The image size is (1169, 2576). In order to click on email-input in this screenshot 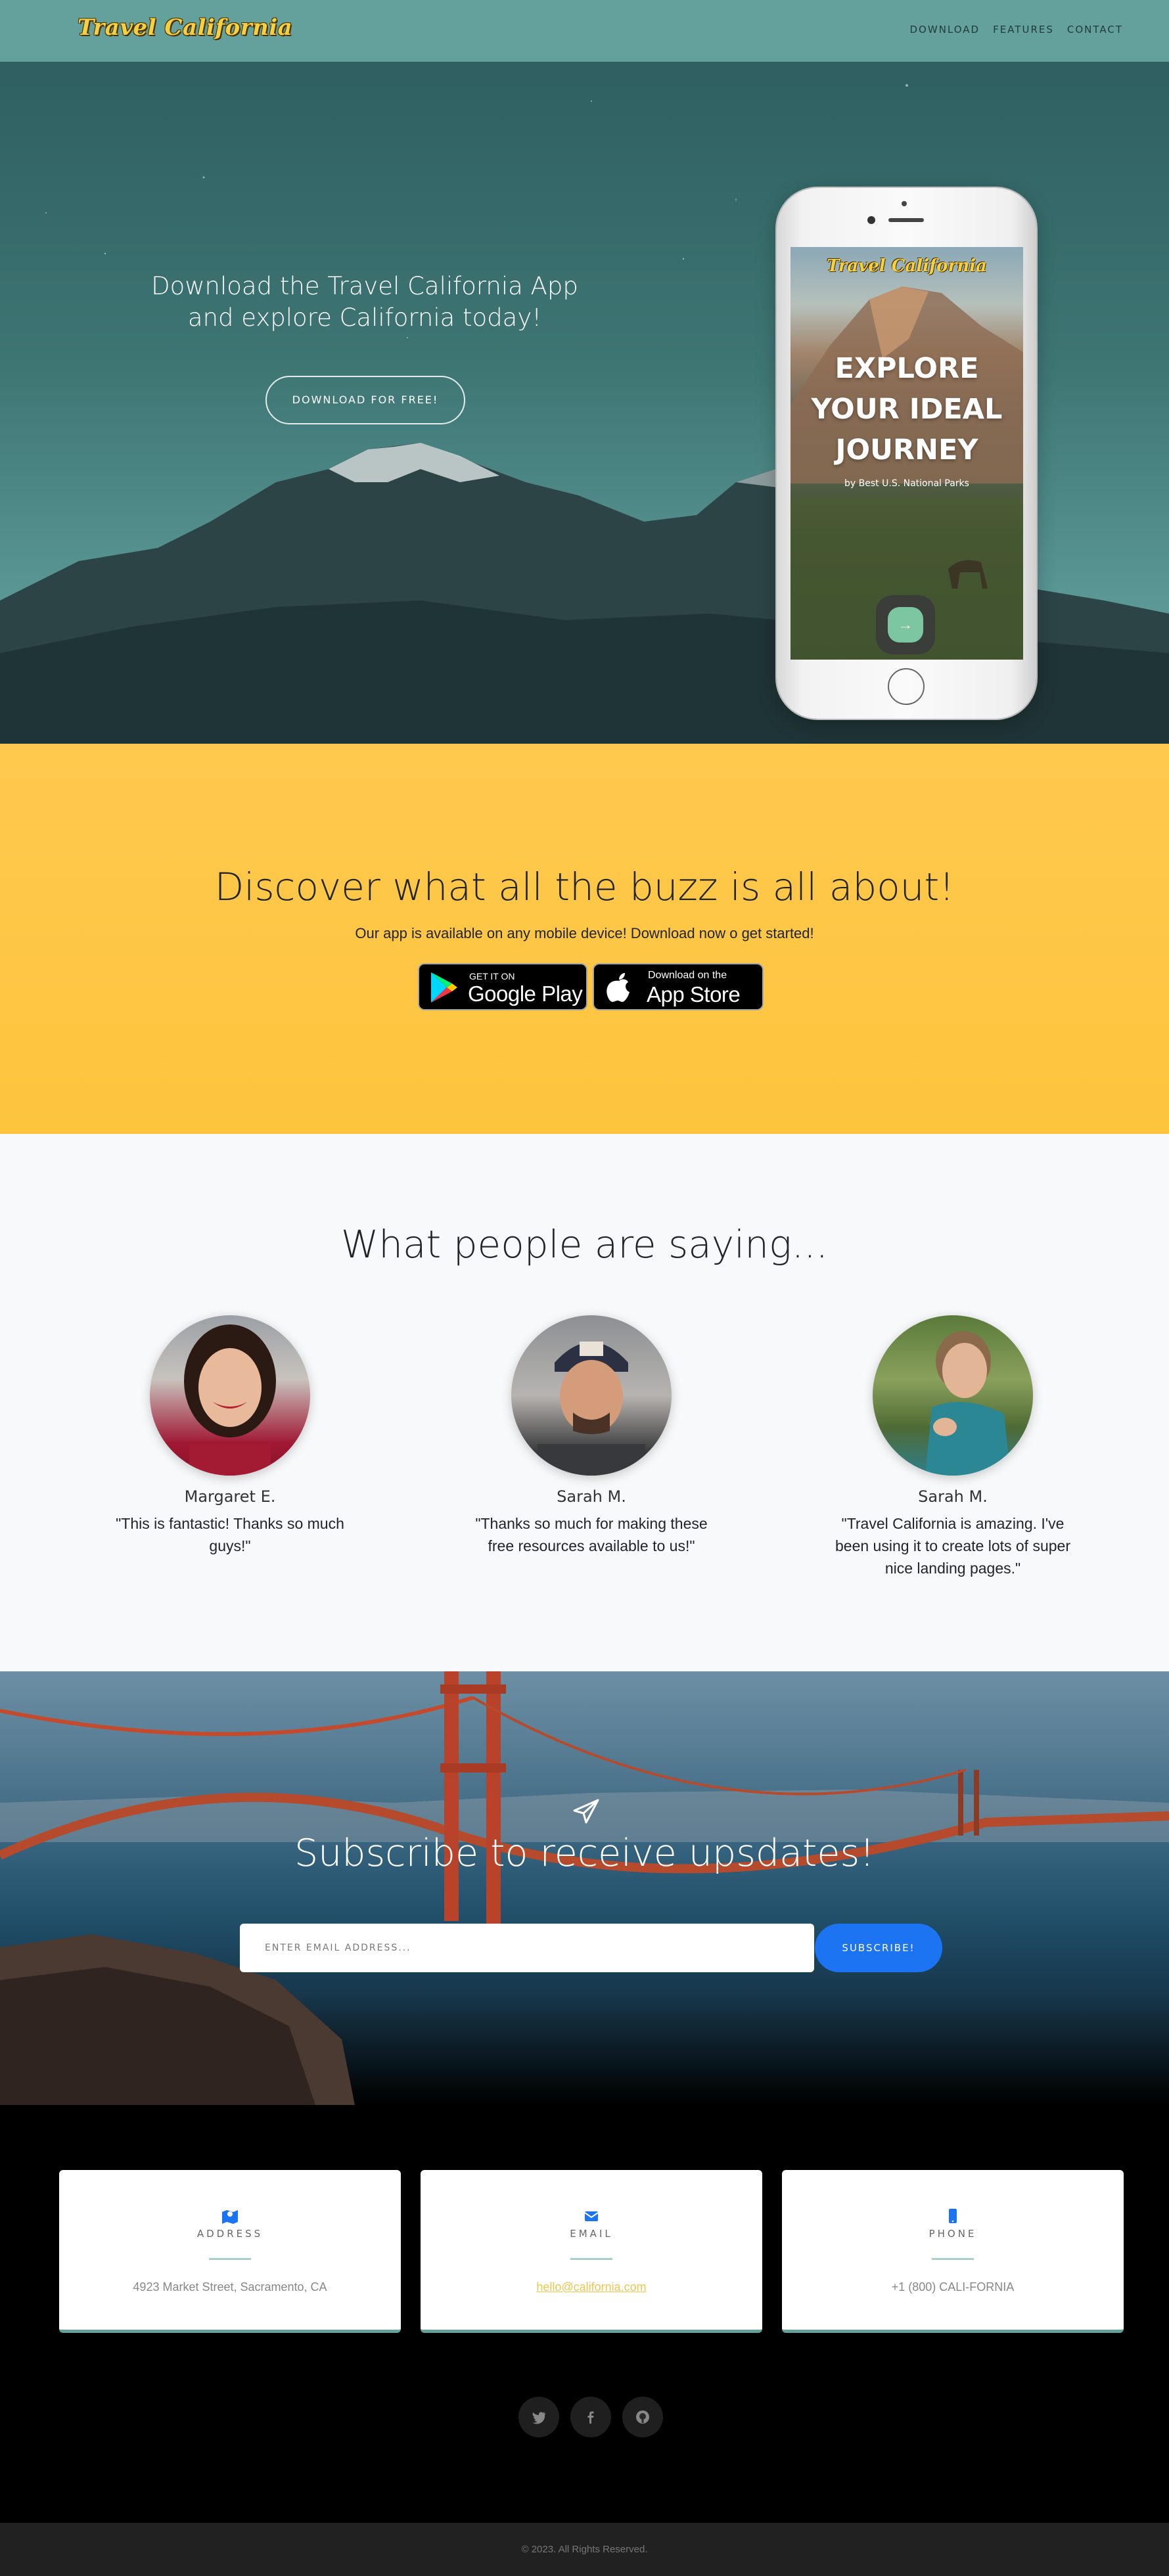, I will do `click(527, 1948)`.